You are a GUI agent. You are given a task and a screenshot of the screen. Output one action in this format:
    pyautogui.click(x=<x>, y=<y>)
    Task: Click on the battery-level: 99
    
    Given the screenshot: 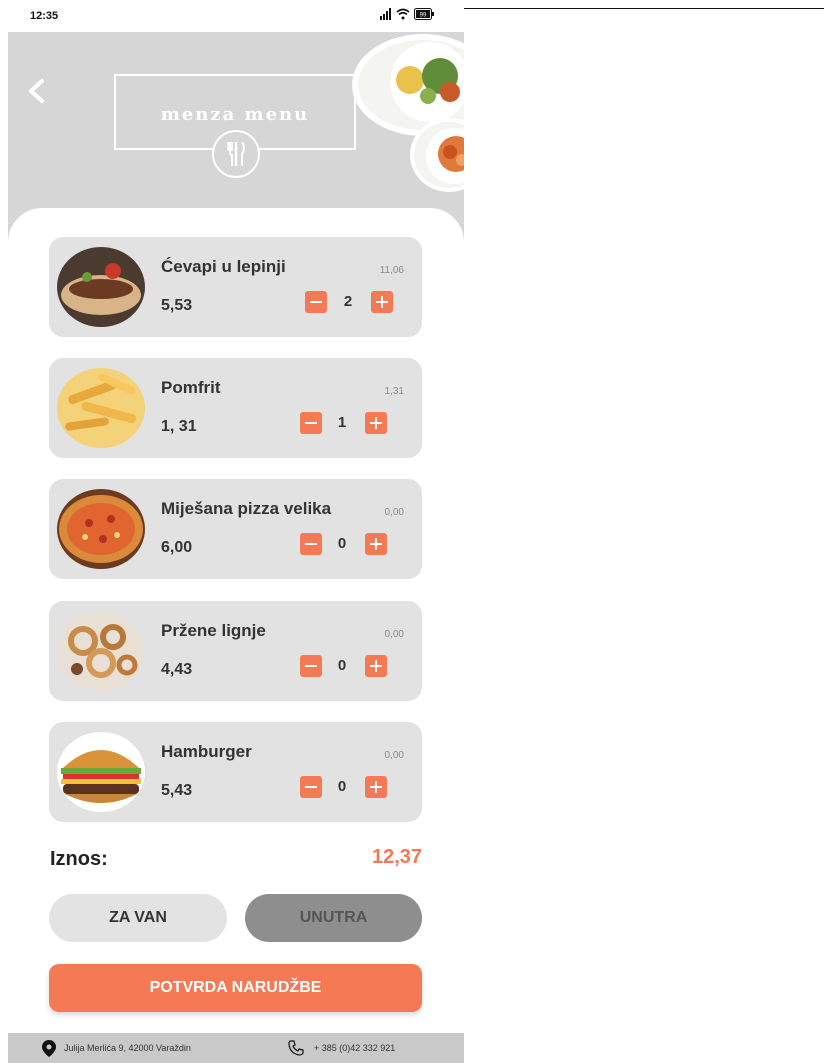 What is the action you would take?
    pyautogui.click(x=423, y=16)
    